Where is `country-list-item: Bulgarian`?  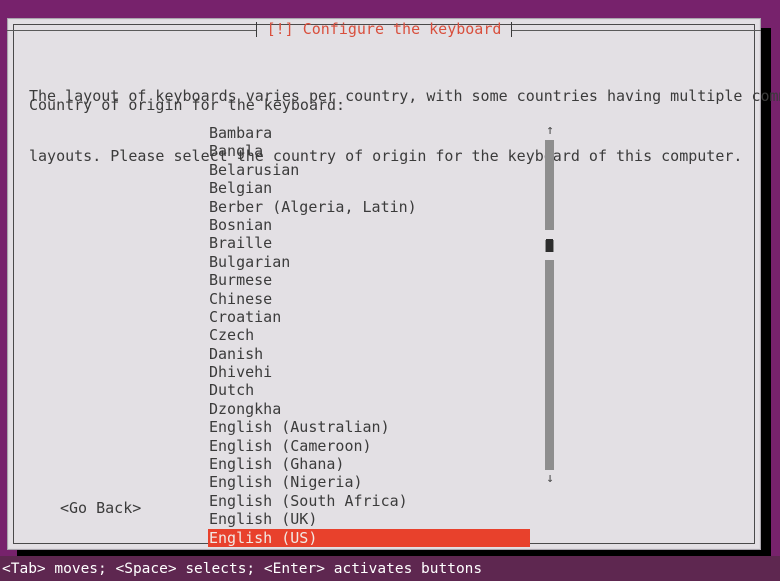 country-list-item: Bulgarian is located at coordinates (369, 262).